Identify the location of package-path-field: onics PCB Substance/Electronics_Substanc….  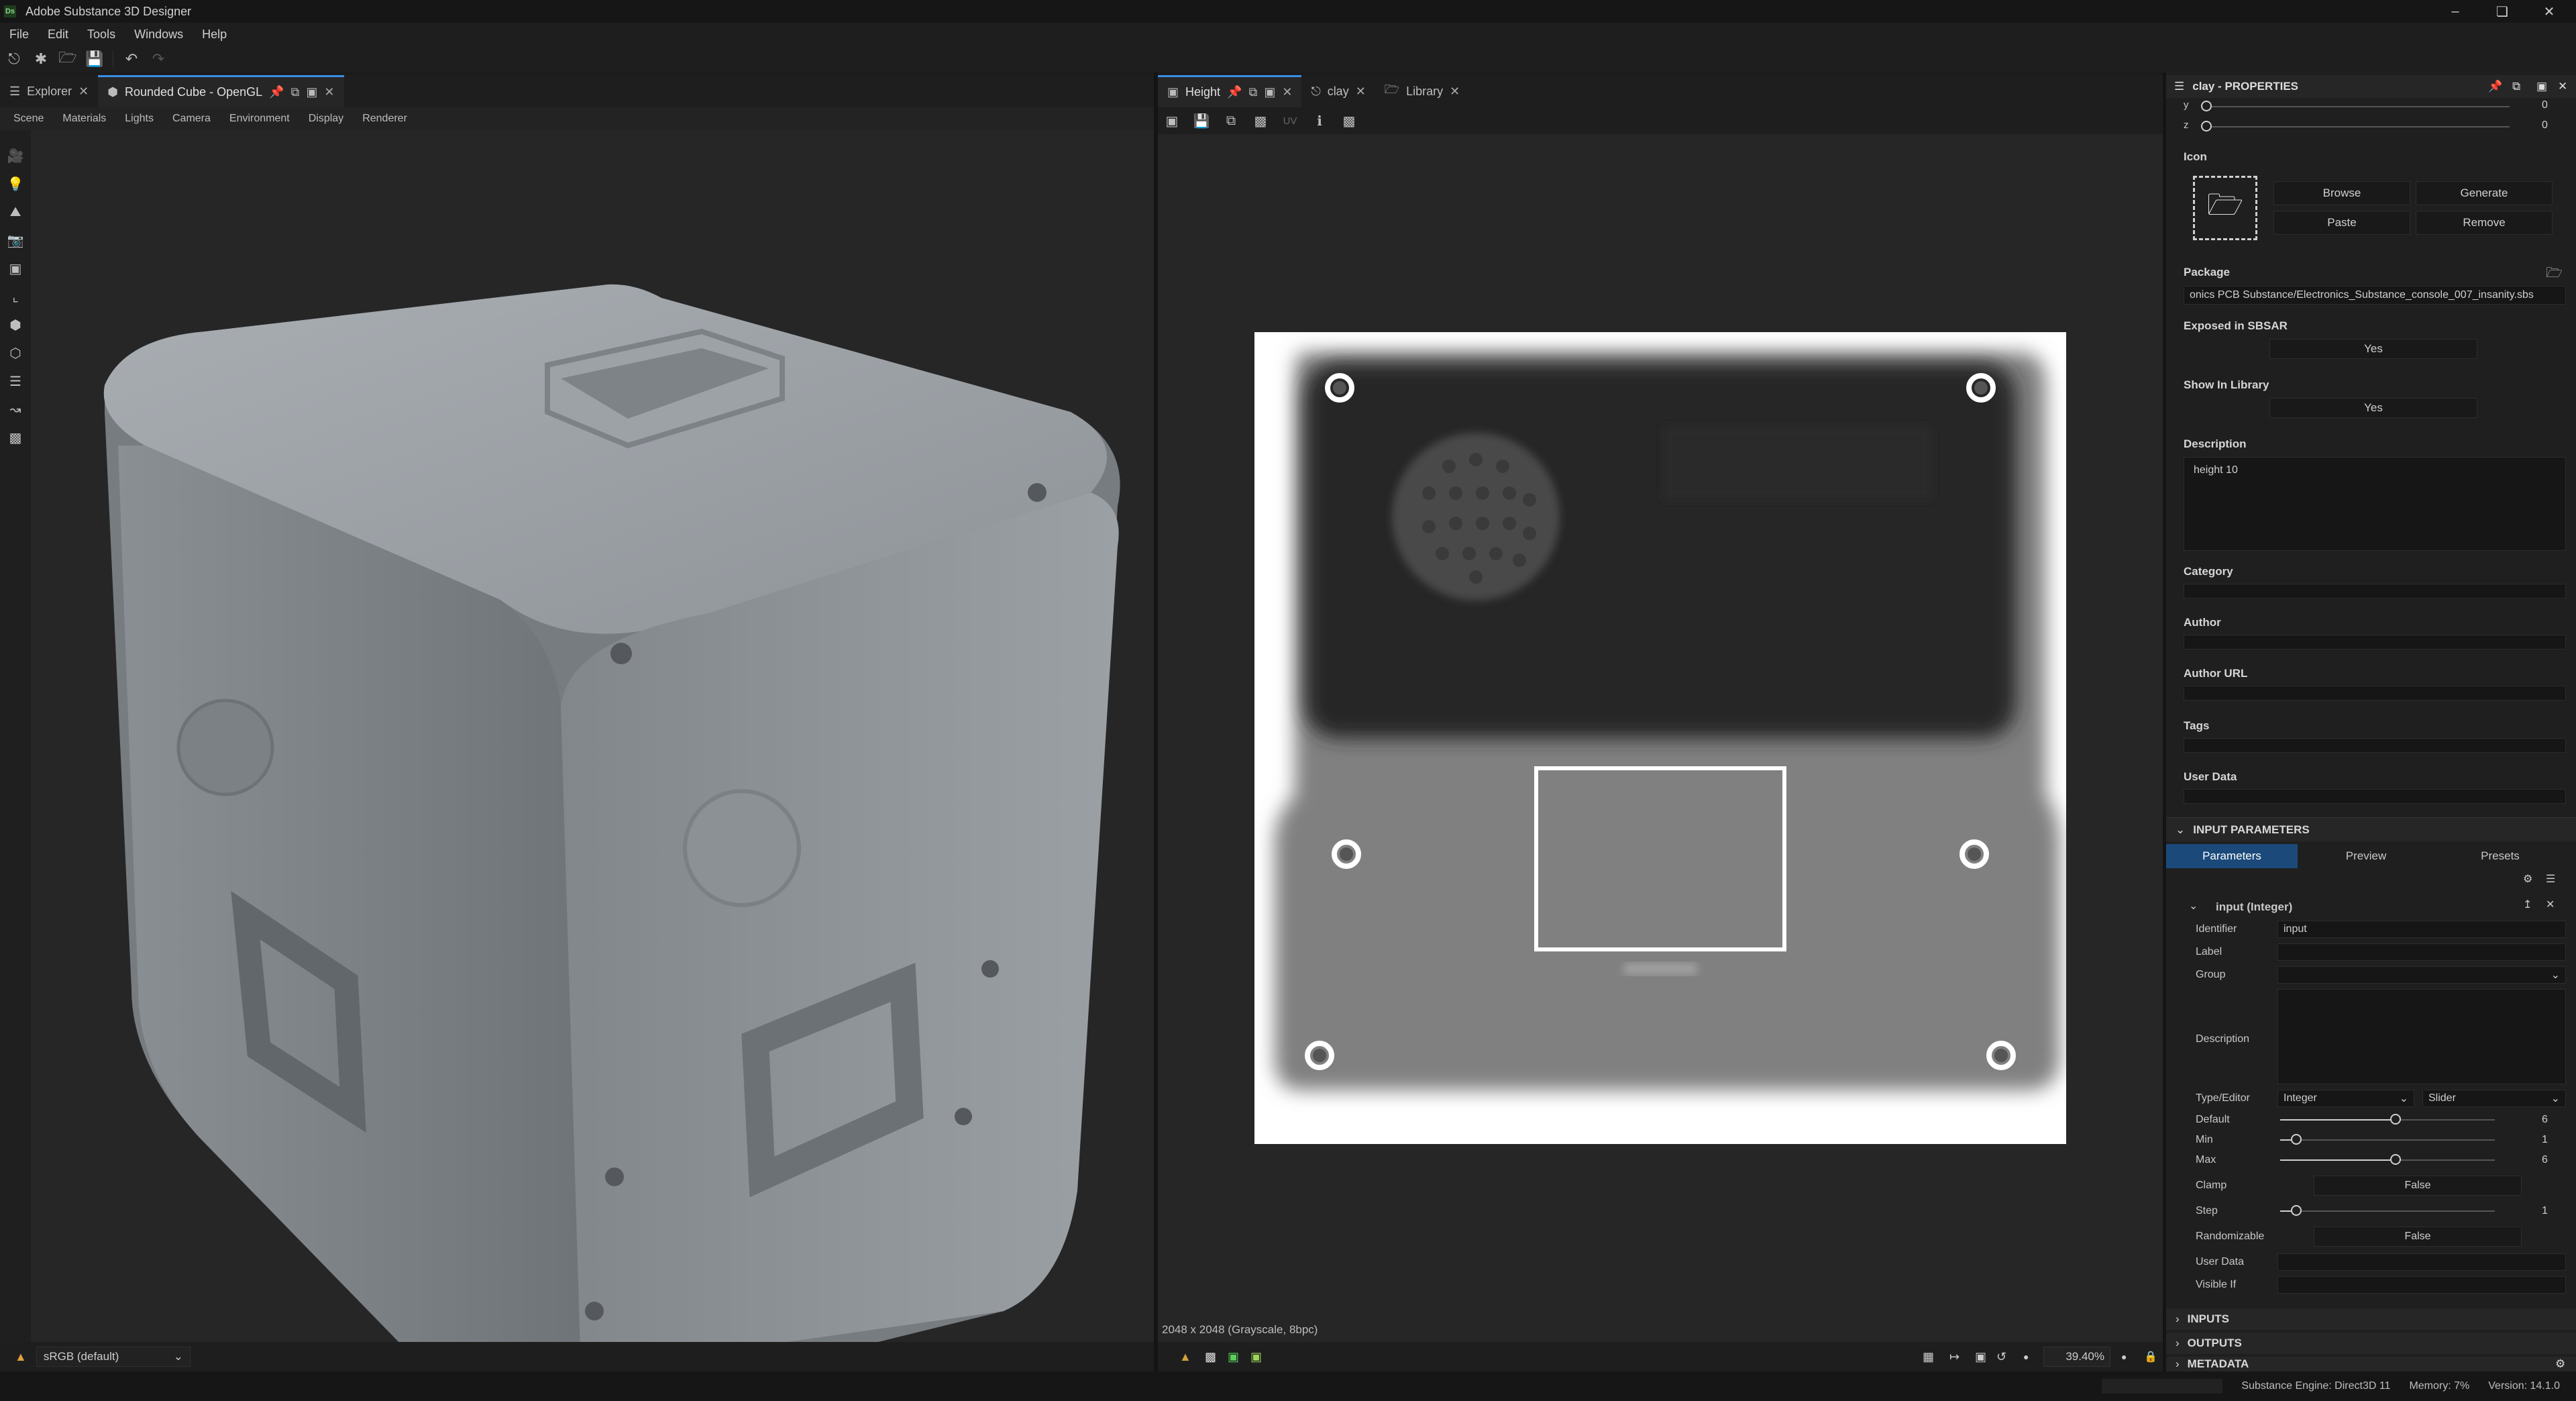
(2375, 295).